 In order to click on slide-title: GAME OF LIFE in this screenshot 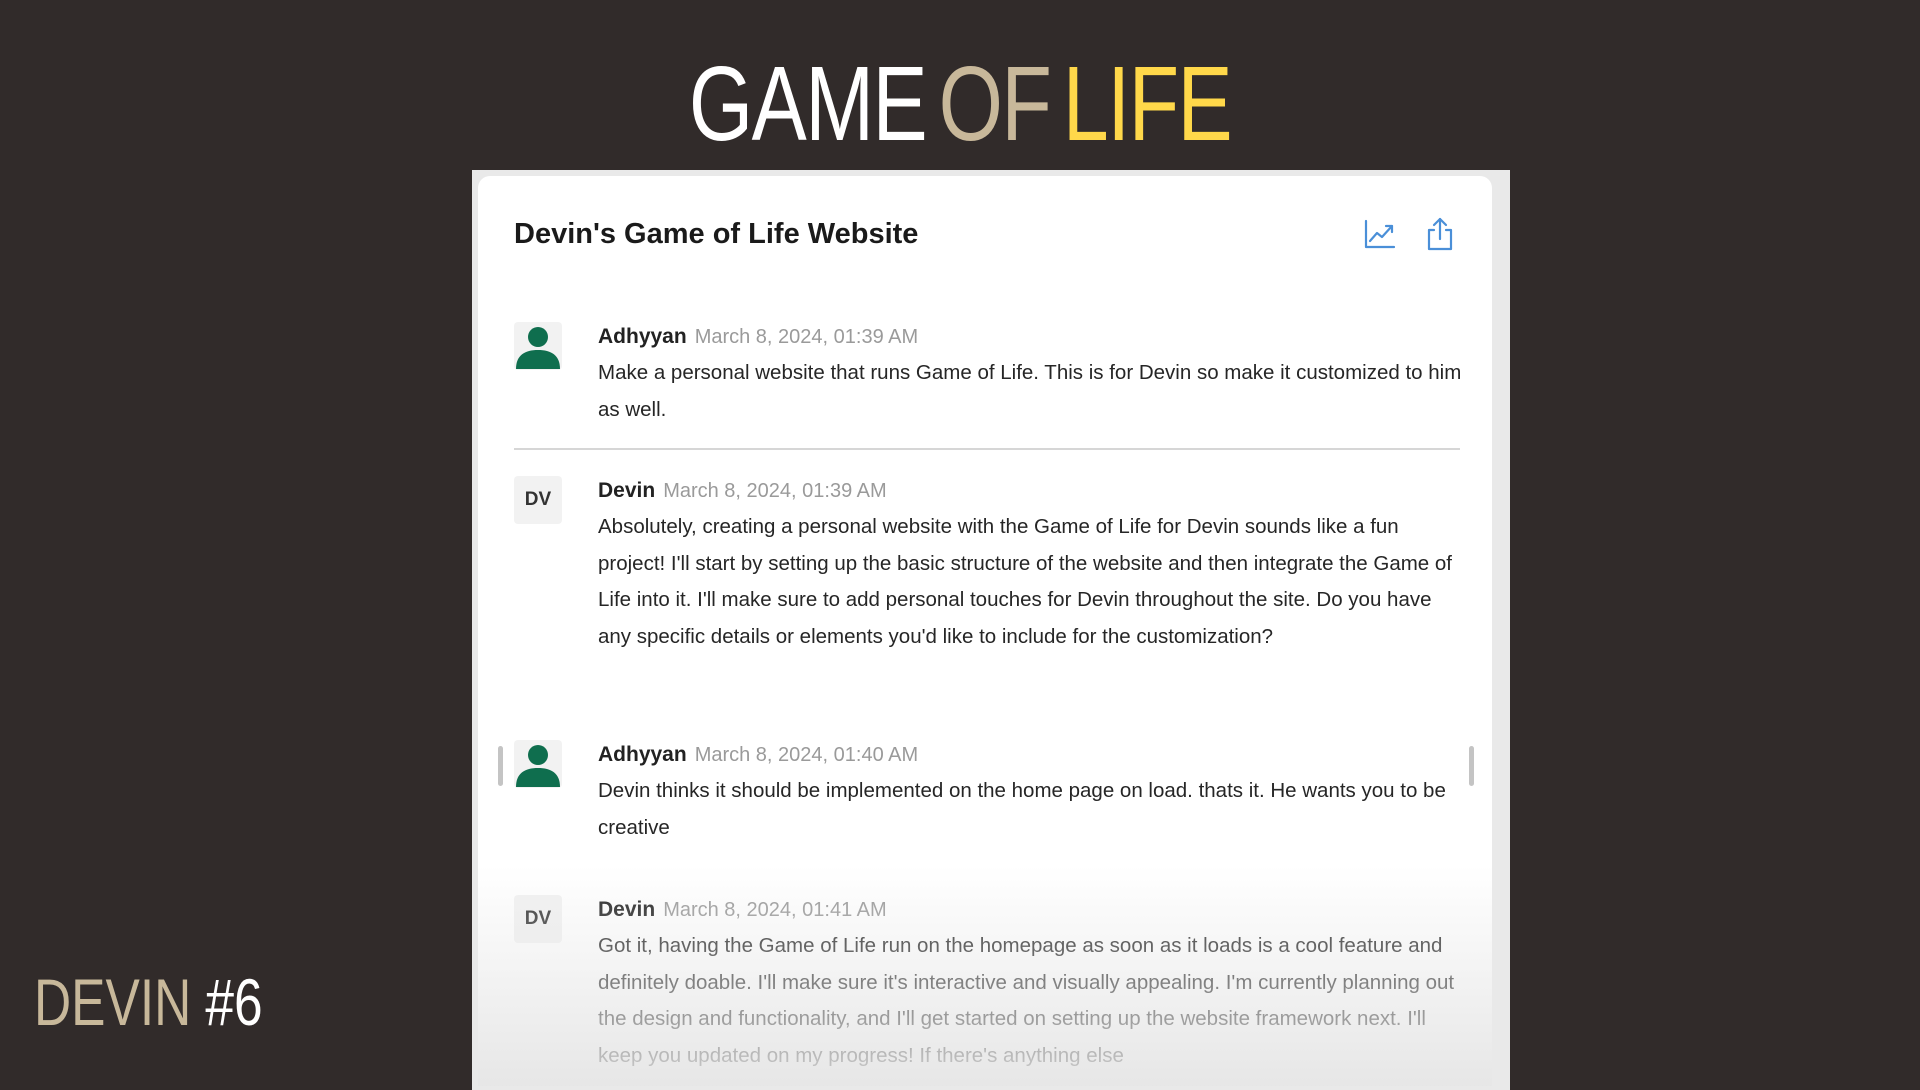, I will do `click(960, 104)`.